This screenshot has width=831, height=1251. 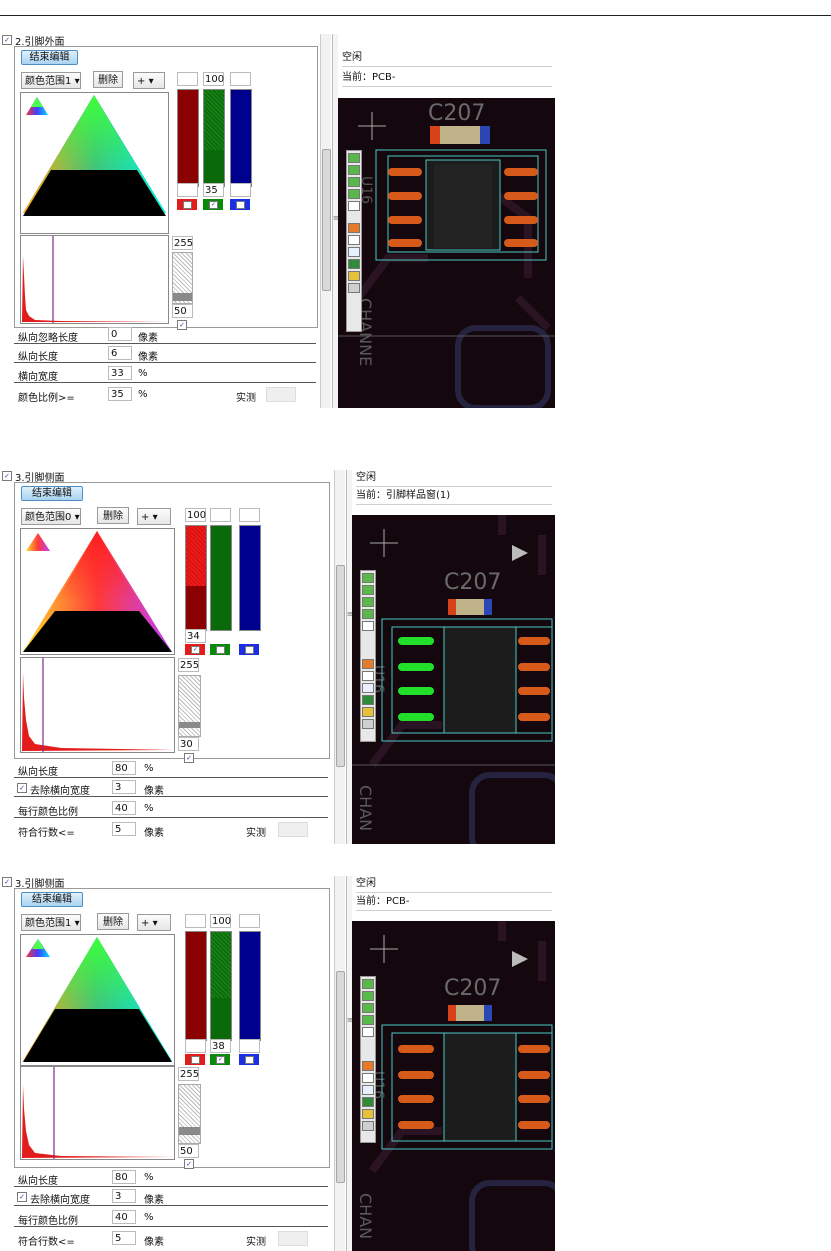 What do you see at coordinates (51, 516) in the screenshot?
I see `color-range-select: 颜色范围0 ▾` at bounding box center [51, 516].